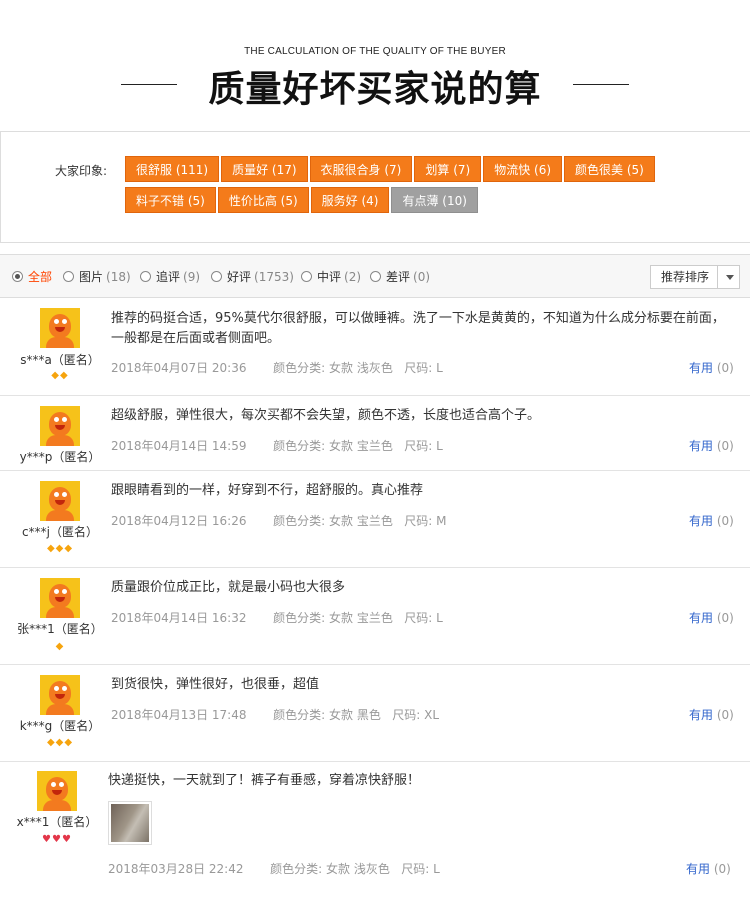 The height and width of the screenshot is (918, 750). Describe the element at coordinates (60, 360) in the screenshot. I see `reviewer-nick: s***a（匿名）` at that location.